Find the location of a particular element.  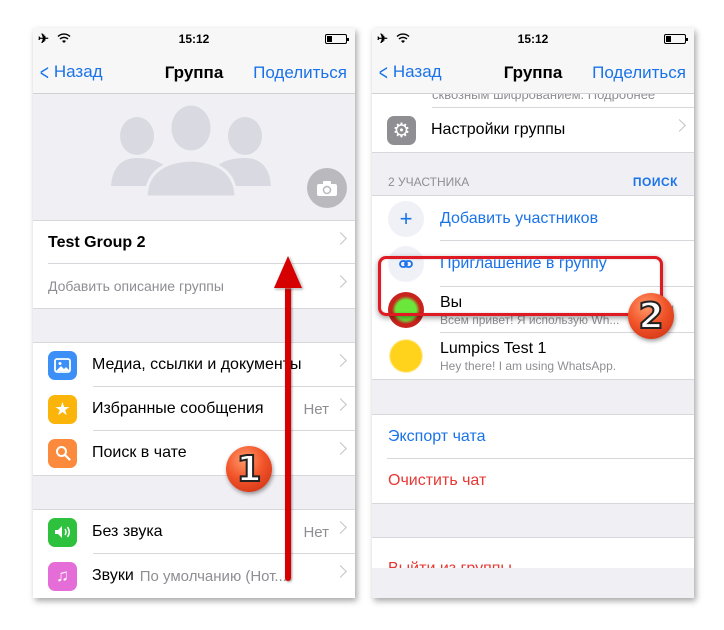

member-name: Вы is located at coordinates (451, 302).